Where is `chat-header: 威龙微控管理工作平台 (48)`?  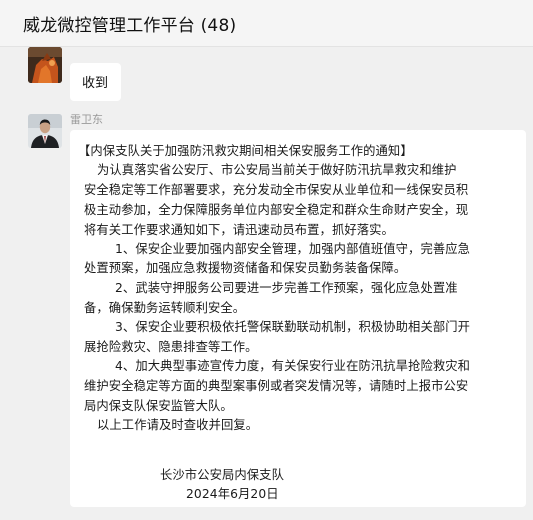
chat-header: 威龙微控管理工作平台 (48) is located at coordinates (266, 23).